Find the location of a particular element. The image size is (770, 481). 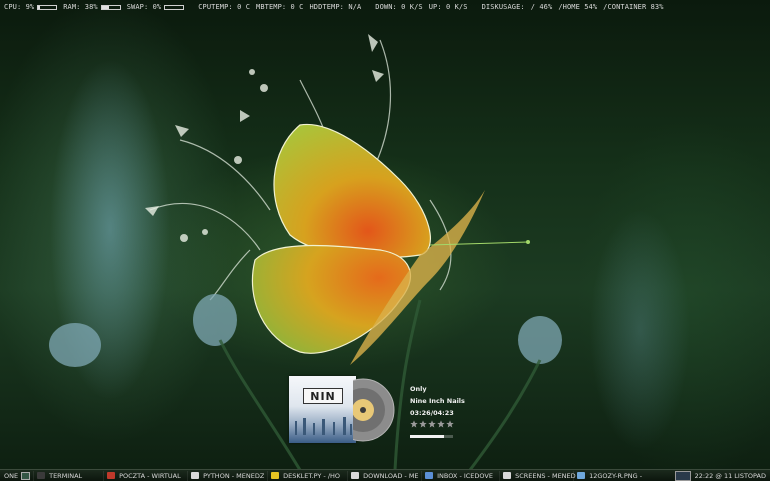

task-mail: POCZTA - WIRTUAL is located at coordinates (145, 475).